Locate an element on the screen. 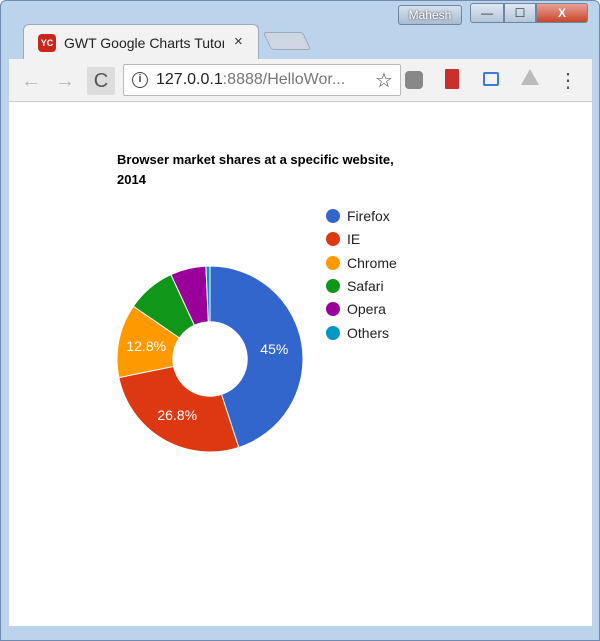  legend-label: Chrome is located at coordinates (372, 262).